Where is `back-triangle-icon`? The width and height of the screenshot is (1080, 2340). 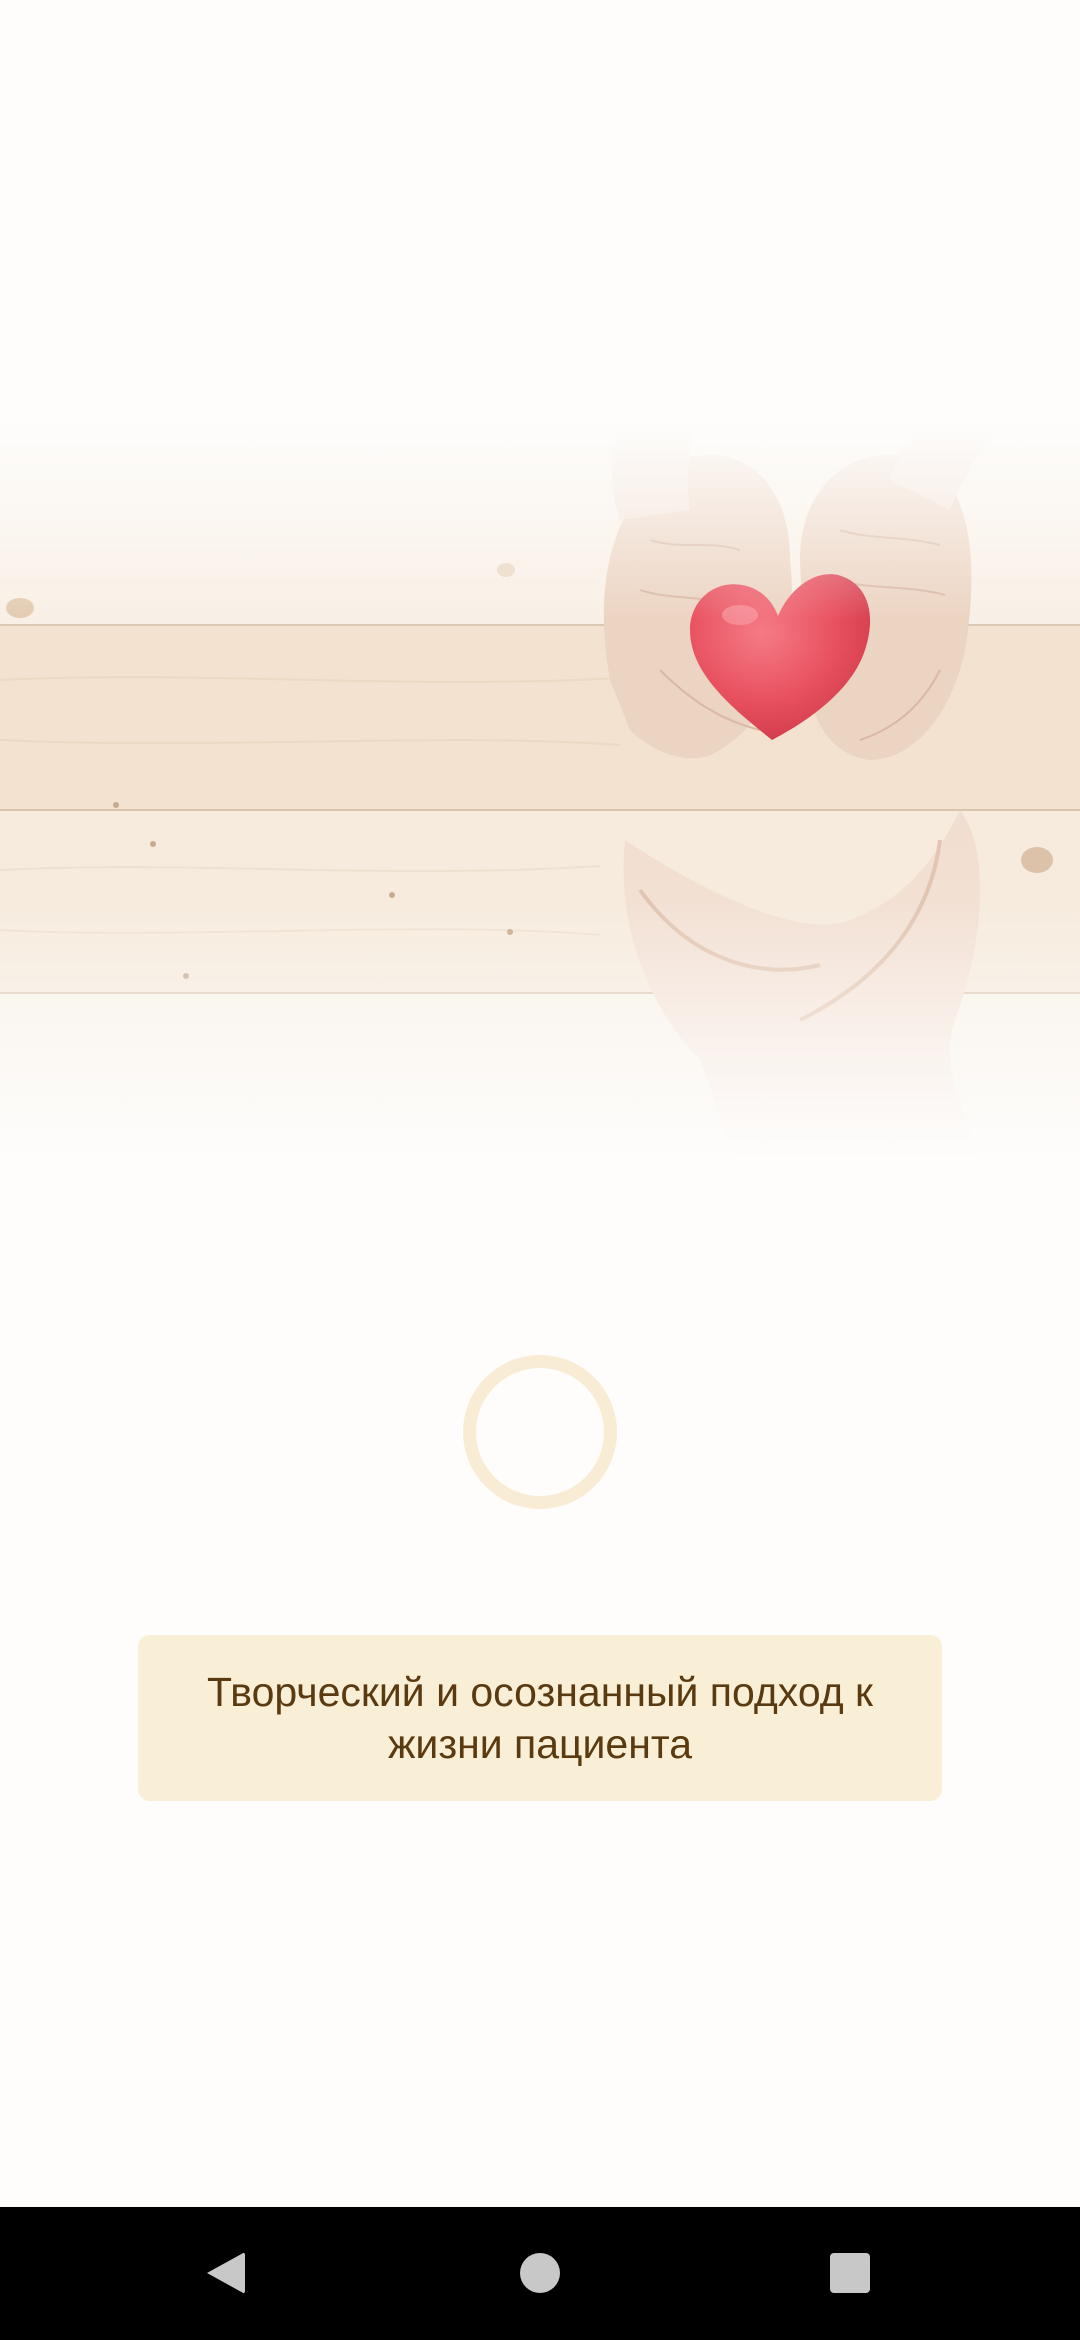
back-triangle-icon is located at coordinates (226, 2273).